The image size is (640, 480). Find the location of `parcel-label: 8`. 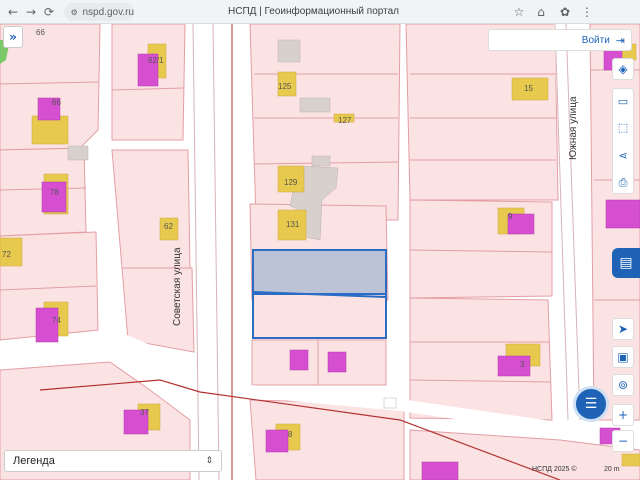

parcel-label: 8 is located at coordinates (290, 434).